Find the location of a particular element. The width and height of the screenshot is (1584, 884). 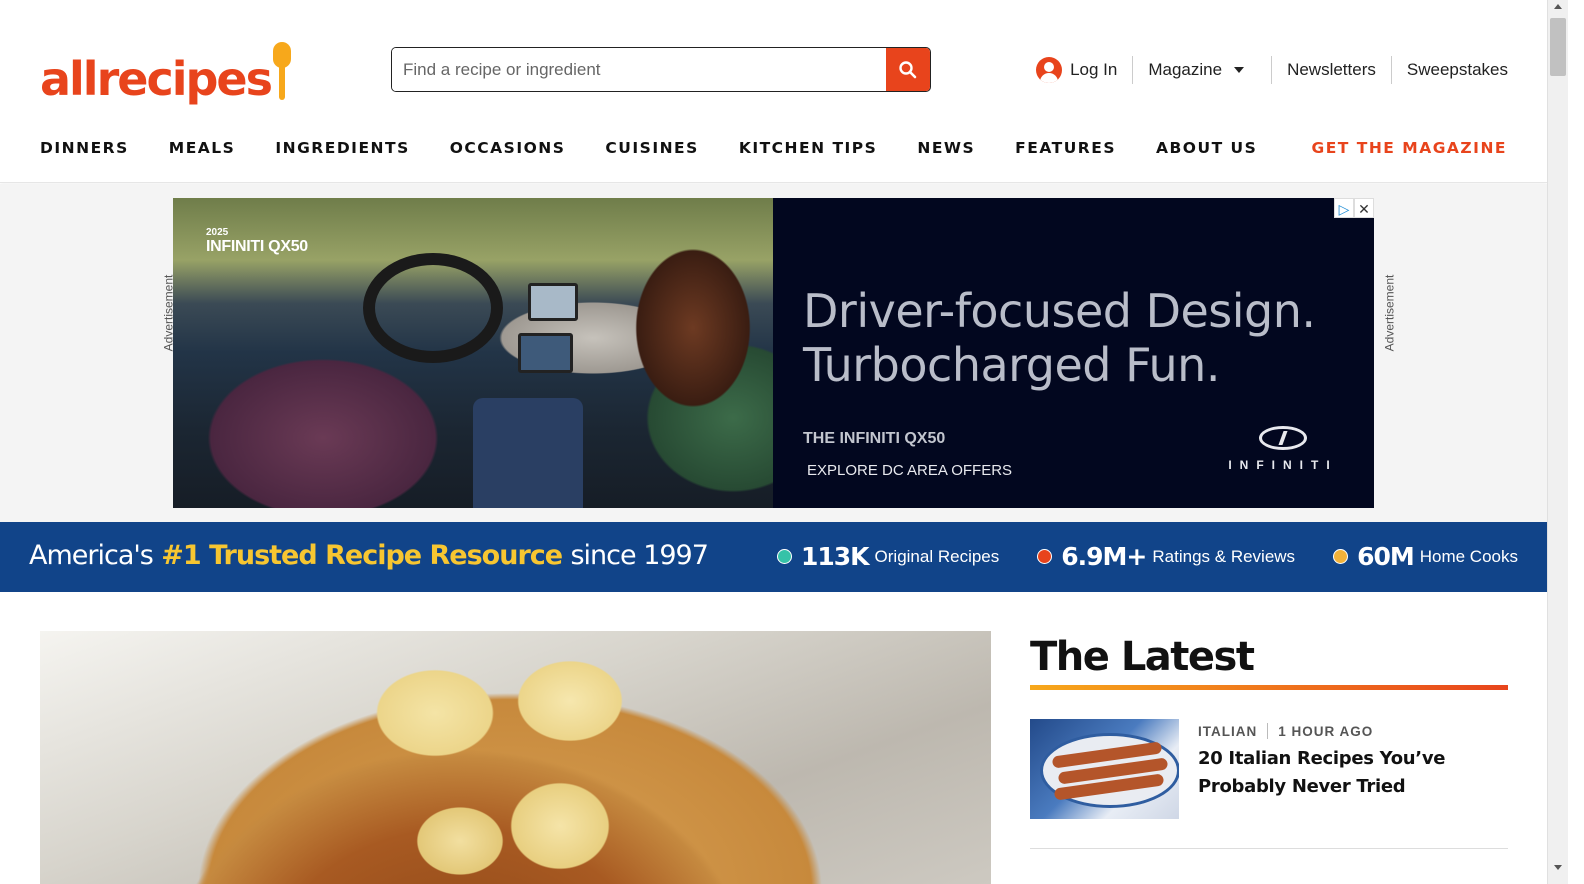

user-icon is located at coordinates (1049, 70).